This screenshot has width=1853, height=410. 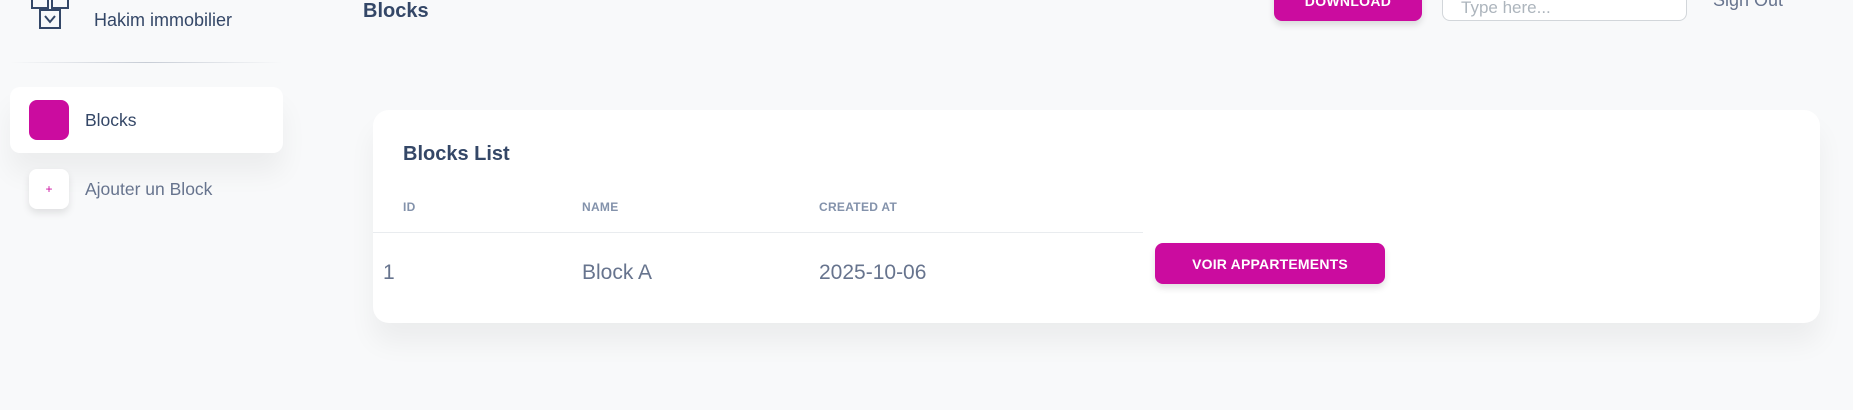 I want to click on voir-appartements-button: VOIR APPARTEMENTS, so click(x=1270, y=263).